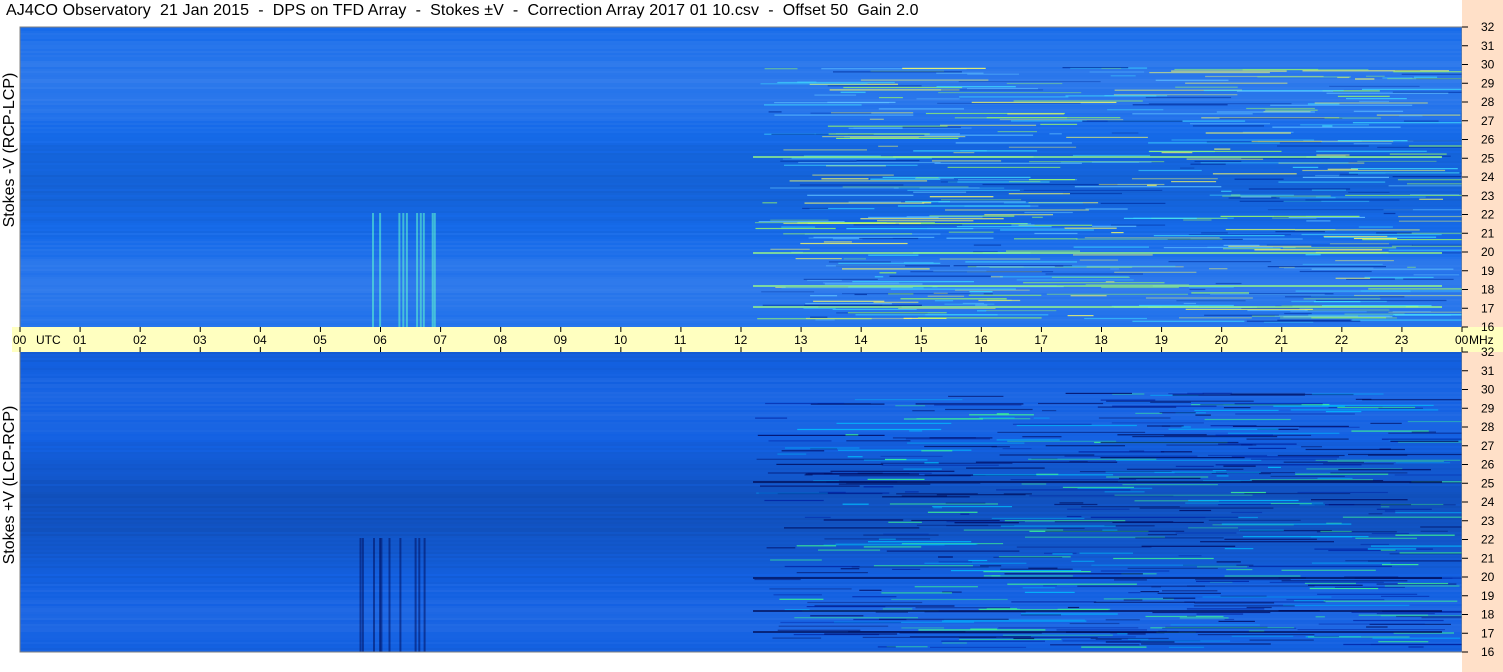 The width and height of the screenshot is (1503, 672). I want to click on x-tick-label: 06, so click(381, 340).